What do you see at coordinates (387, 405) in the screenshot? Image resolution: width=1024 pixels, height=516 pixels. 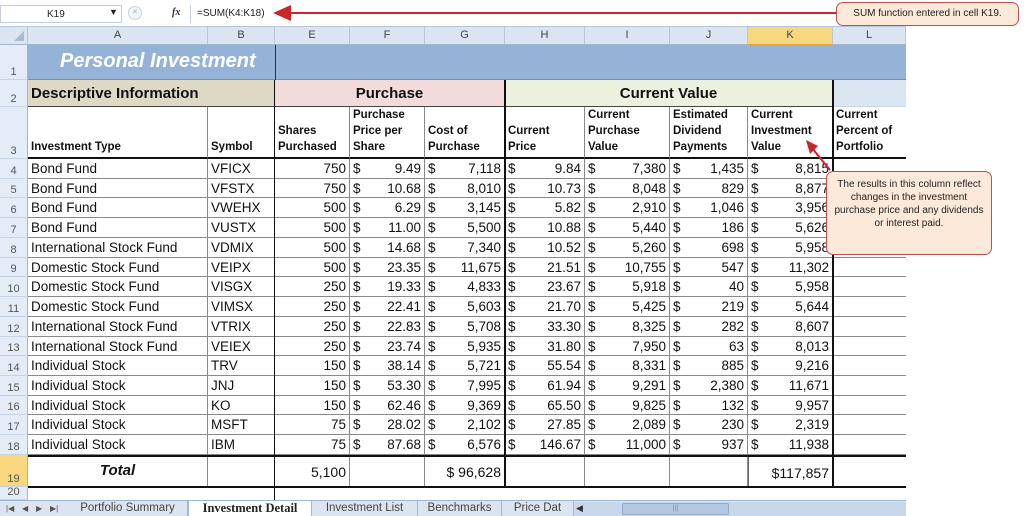 I see `cell-price: $62.46` at bounding box center [387, 405].